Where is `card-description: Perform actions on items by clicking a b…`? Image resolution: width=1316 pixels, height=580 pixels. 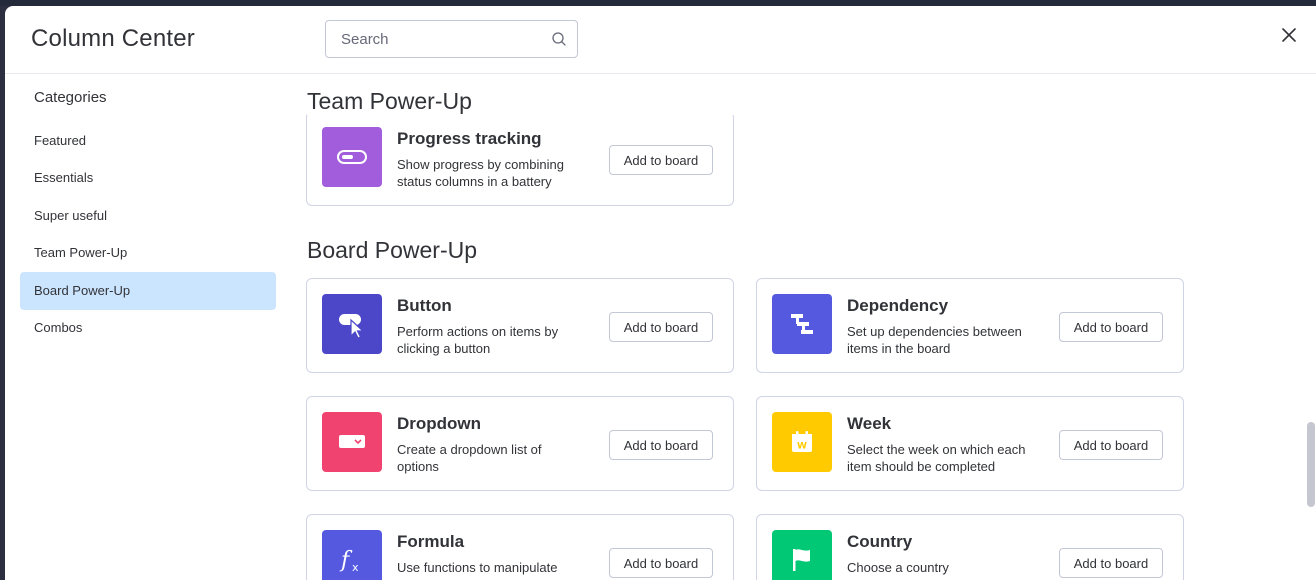 card-description: Perform actions on items by clicking a b… is located at coordinates (478, 340).